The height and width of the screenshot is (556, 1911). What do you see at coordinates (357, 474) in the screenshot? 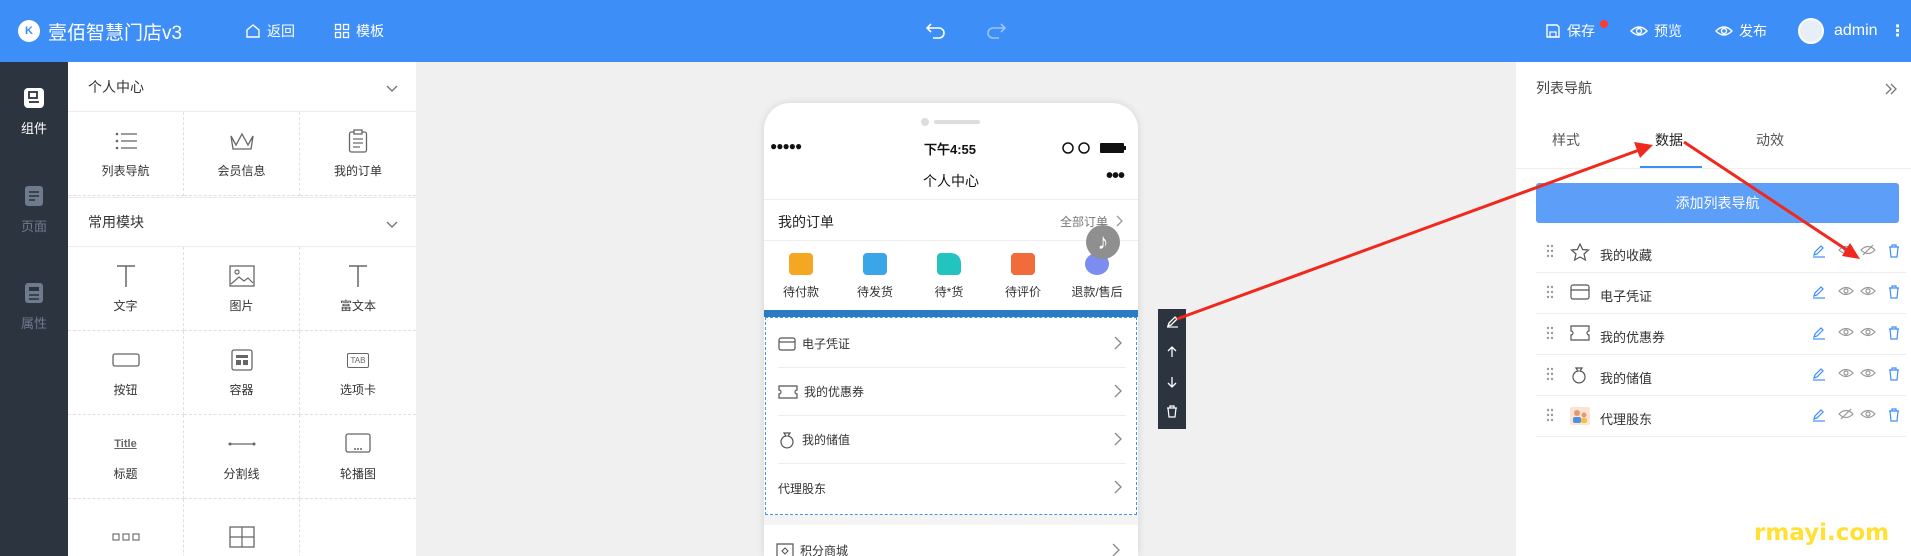
I see `component-label: 轮播图` at bounding box center [357, 474].